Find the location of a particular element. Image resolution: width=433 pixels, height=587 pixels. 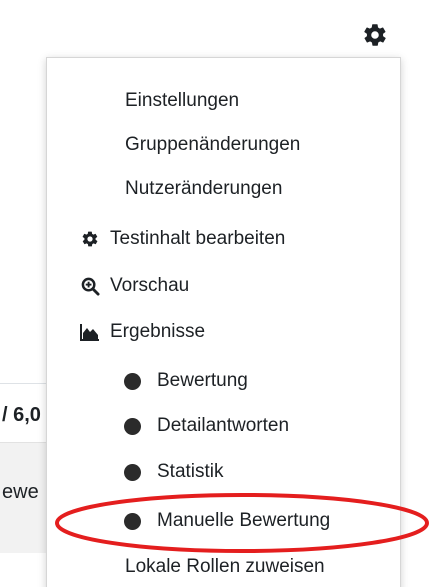

menu-item-testinhalt-bearbeiten: Testinhalt bearbeiten is located at coordinates (240, 239).